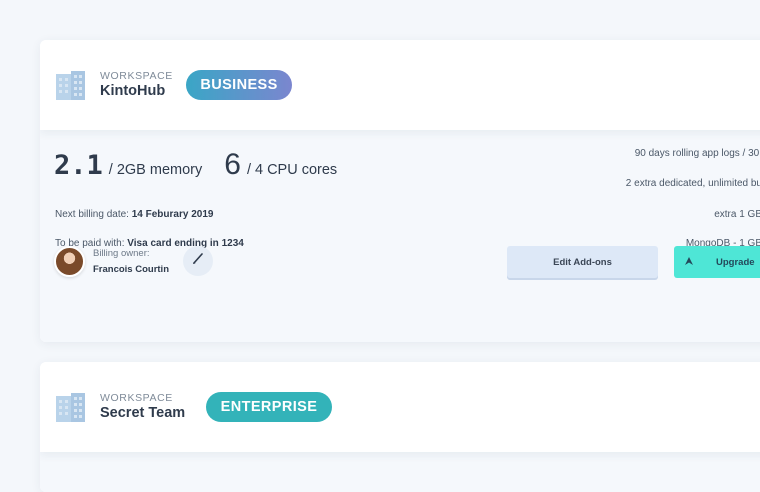 This screenshot has height=492, width=760. I want to click on billing-owner-name: Francois Courtin, so click(131, 269).